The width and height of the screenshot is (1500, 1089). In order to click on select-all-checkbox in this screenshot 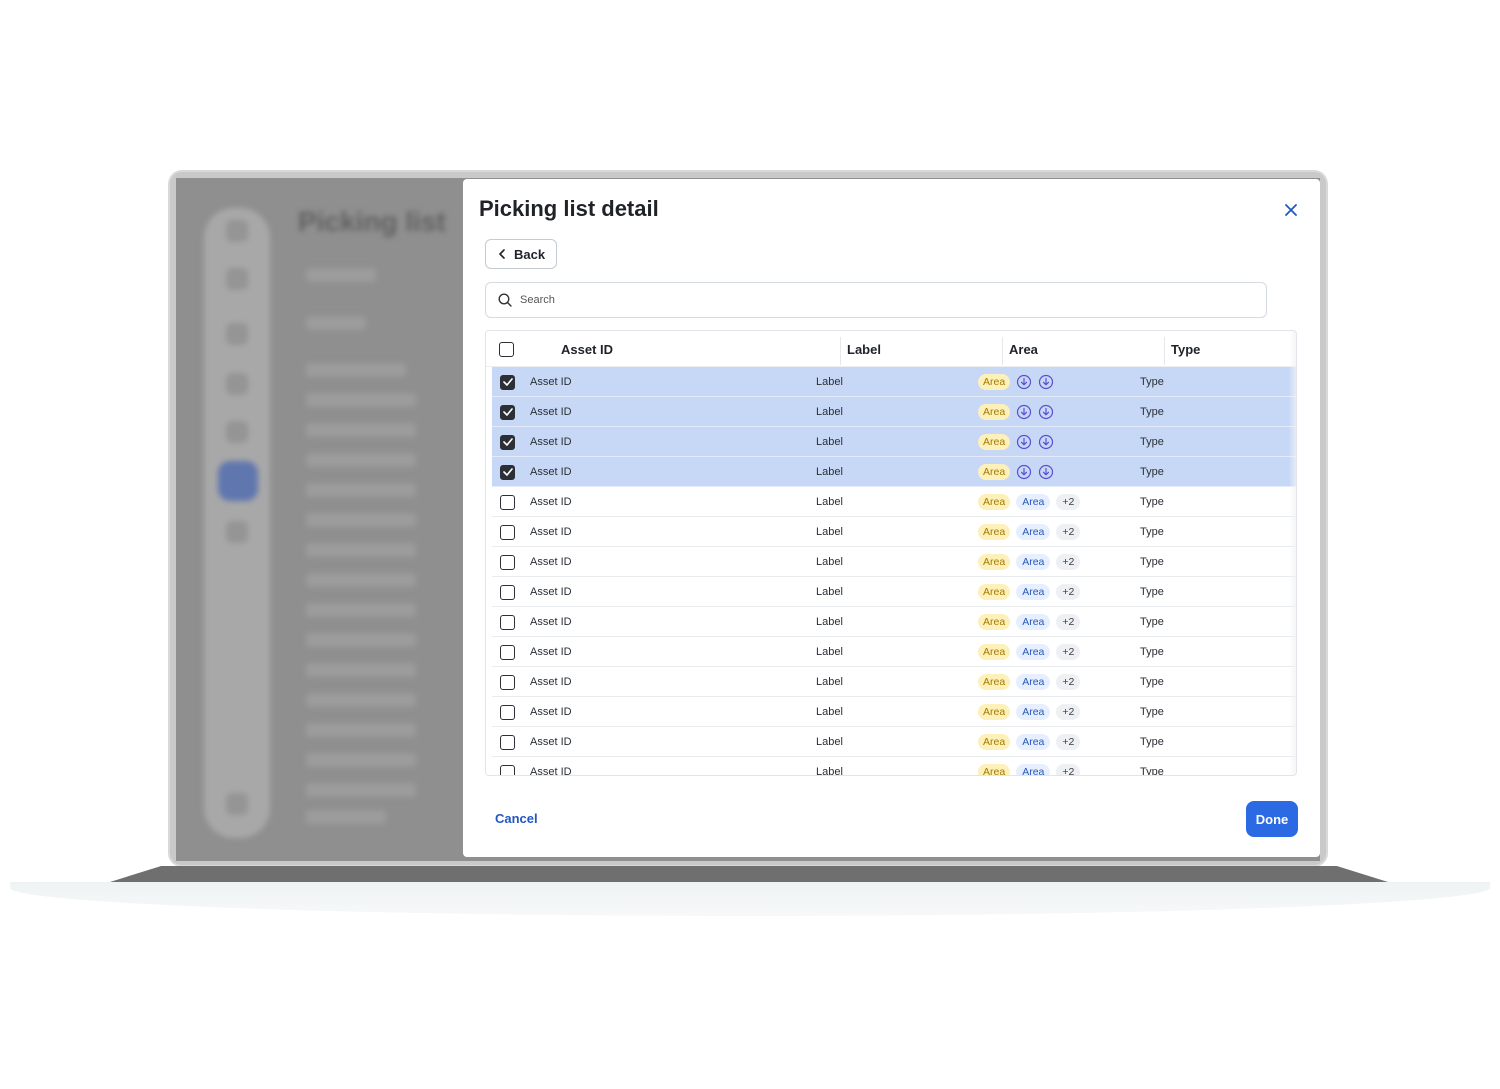, I will do `click(506, 349)`.